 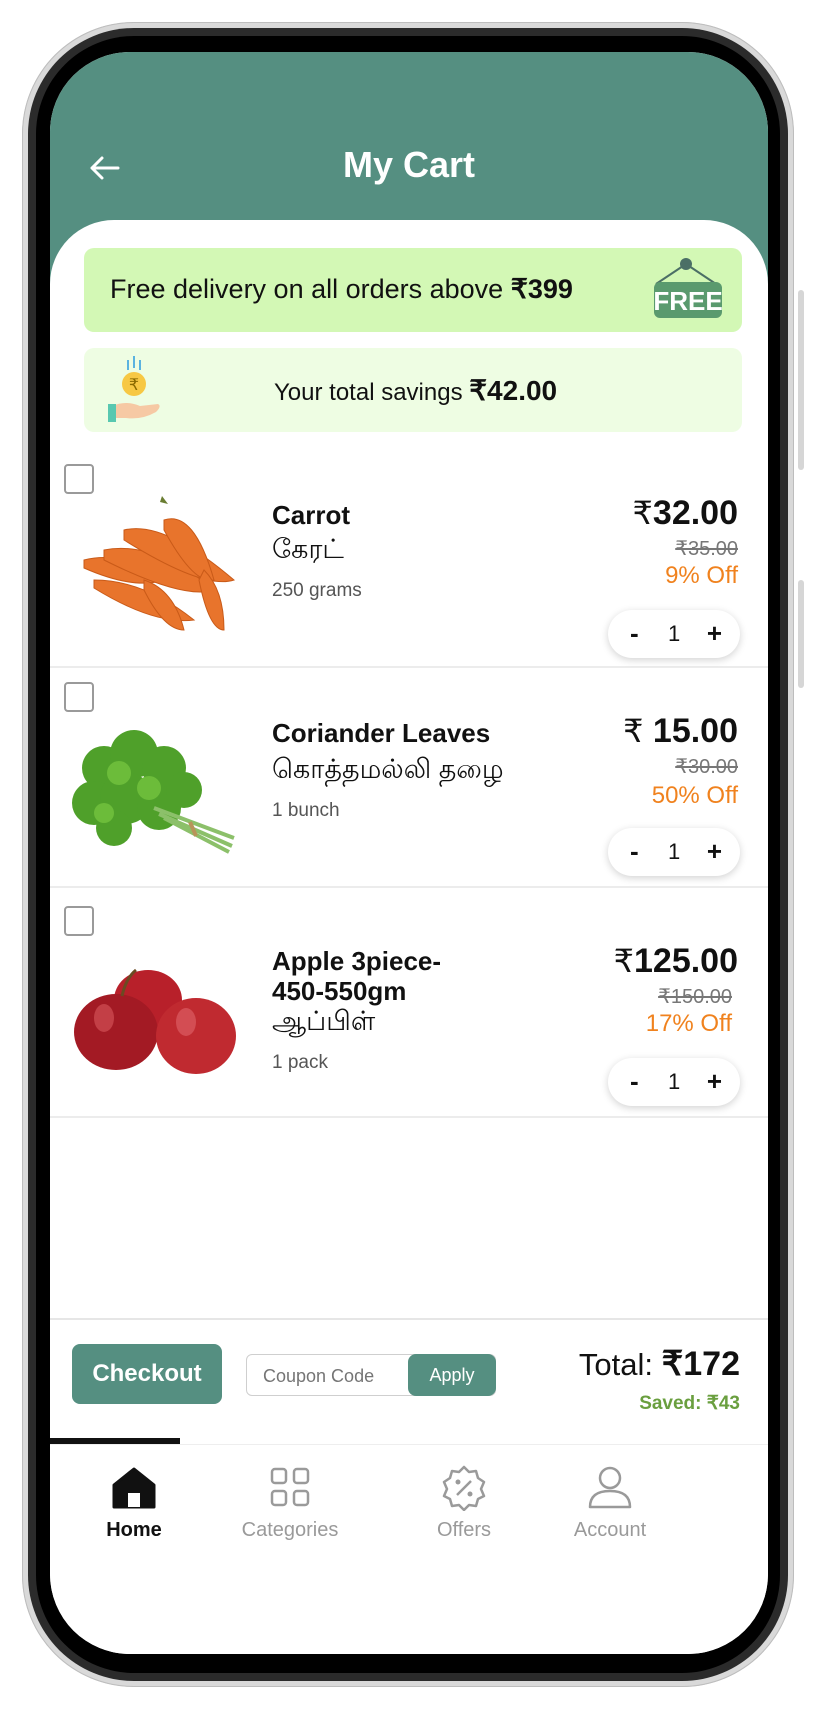 I want to click on saved-amount: Saved: ₹43, so click(x=689, y=1403).